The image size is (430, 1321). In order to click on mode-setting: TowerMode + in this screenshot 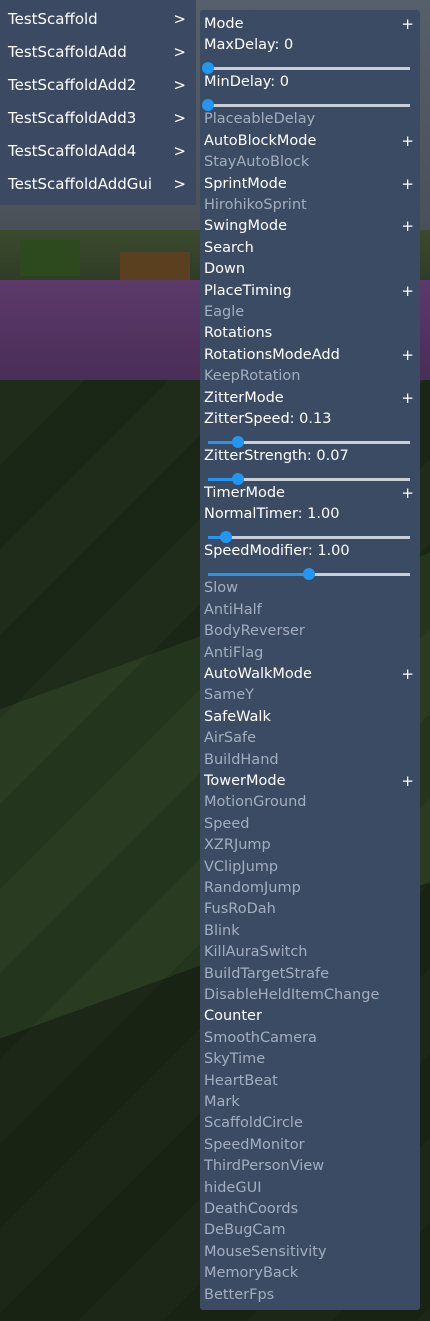, I will do `click(310, 782)`.